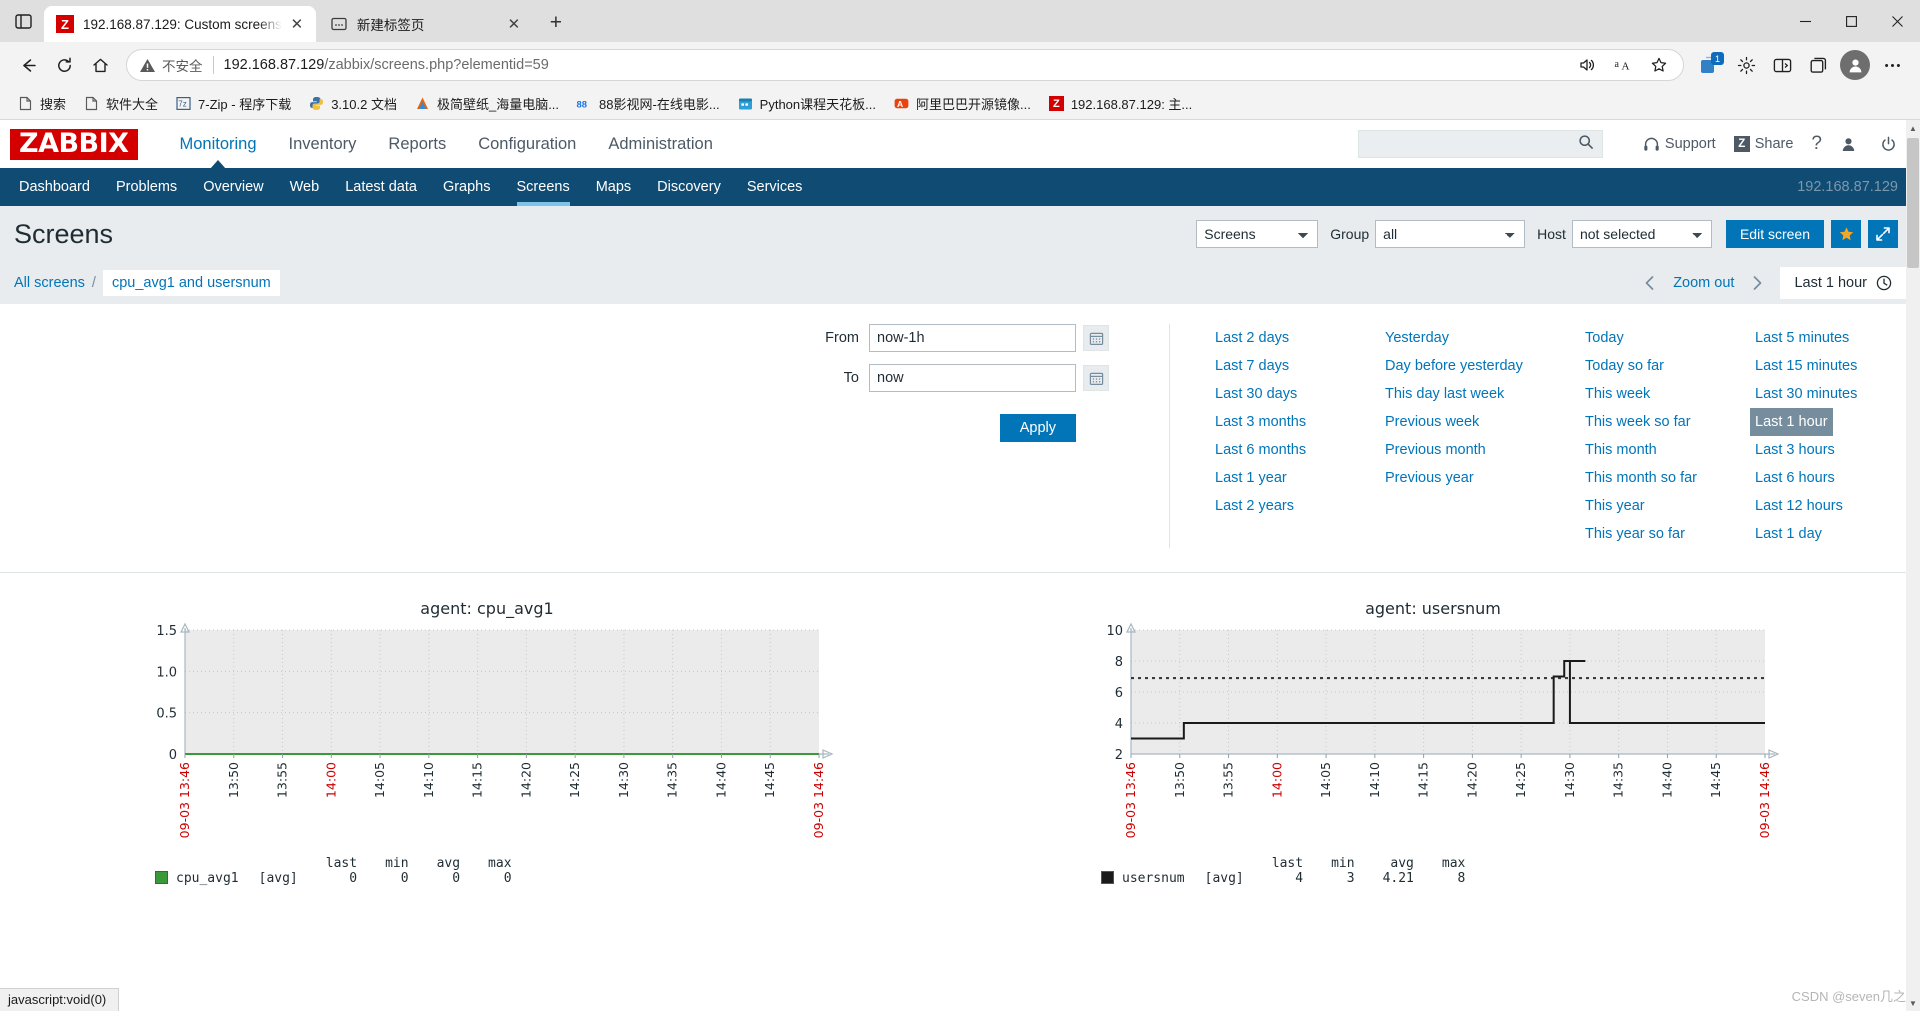 The height and width of the screenshot is (1021, 1920). I want to click on global-search, so click(1480, 144).